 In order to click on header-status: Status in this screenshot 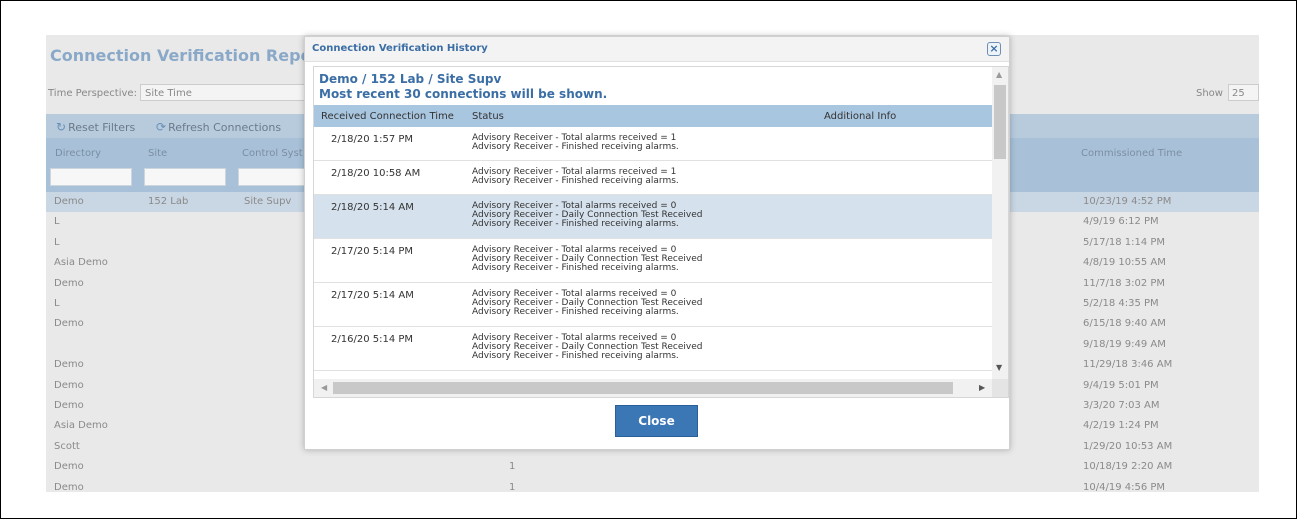, I will do `click(488, 116)`.